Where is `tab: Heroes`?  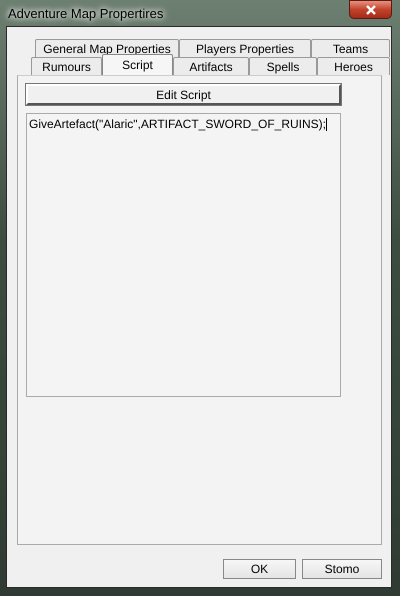
tab: Heroes is located at coordinates (353, 66).